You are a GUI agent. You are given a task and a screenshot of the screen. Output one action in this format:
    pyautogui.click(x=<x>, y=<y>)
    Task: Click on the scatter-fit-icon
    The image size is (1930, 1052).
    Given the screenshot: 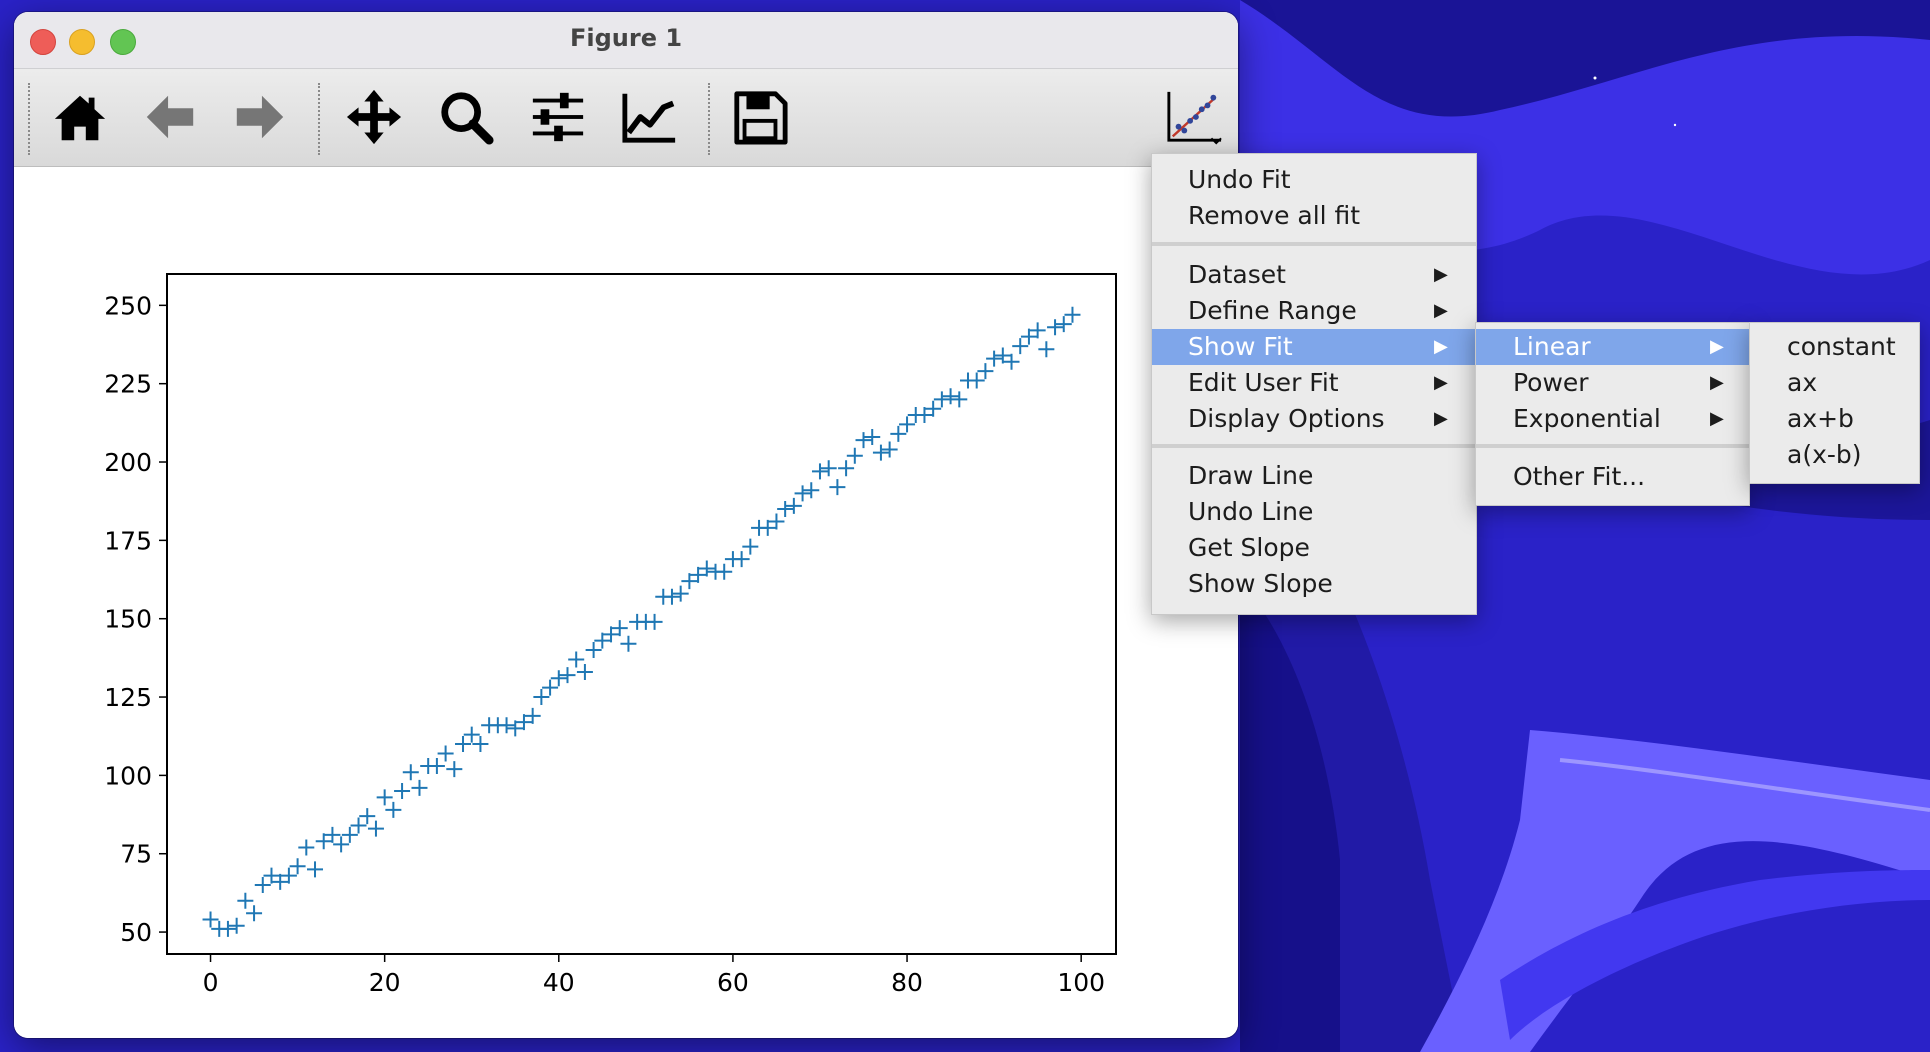 What is the action you would take?
    pyautogui.click(x=1194, y=118)
    